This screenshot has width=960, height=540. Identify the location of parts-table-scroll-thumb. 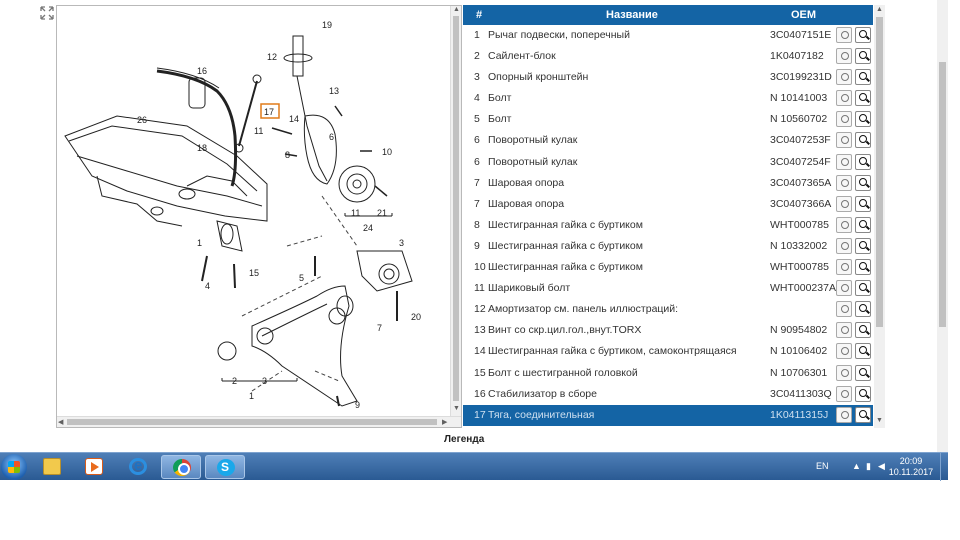
(879, 172).